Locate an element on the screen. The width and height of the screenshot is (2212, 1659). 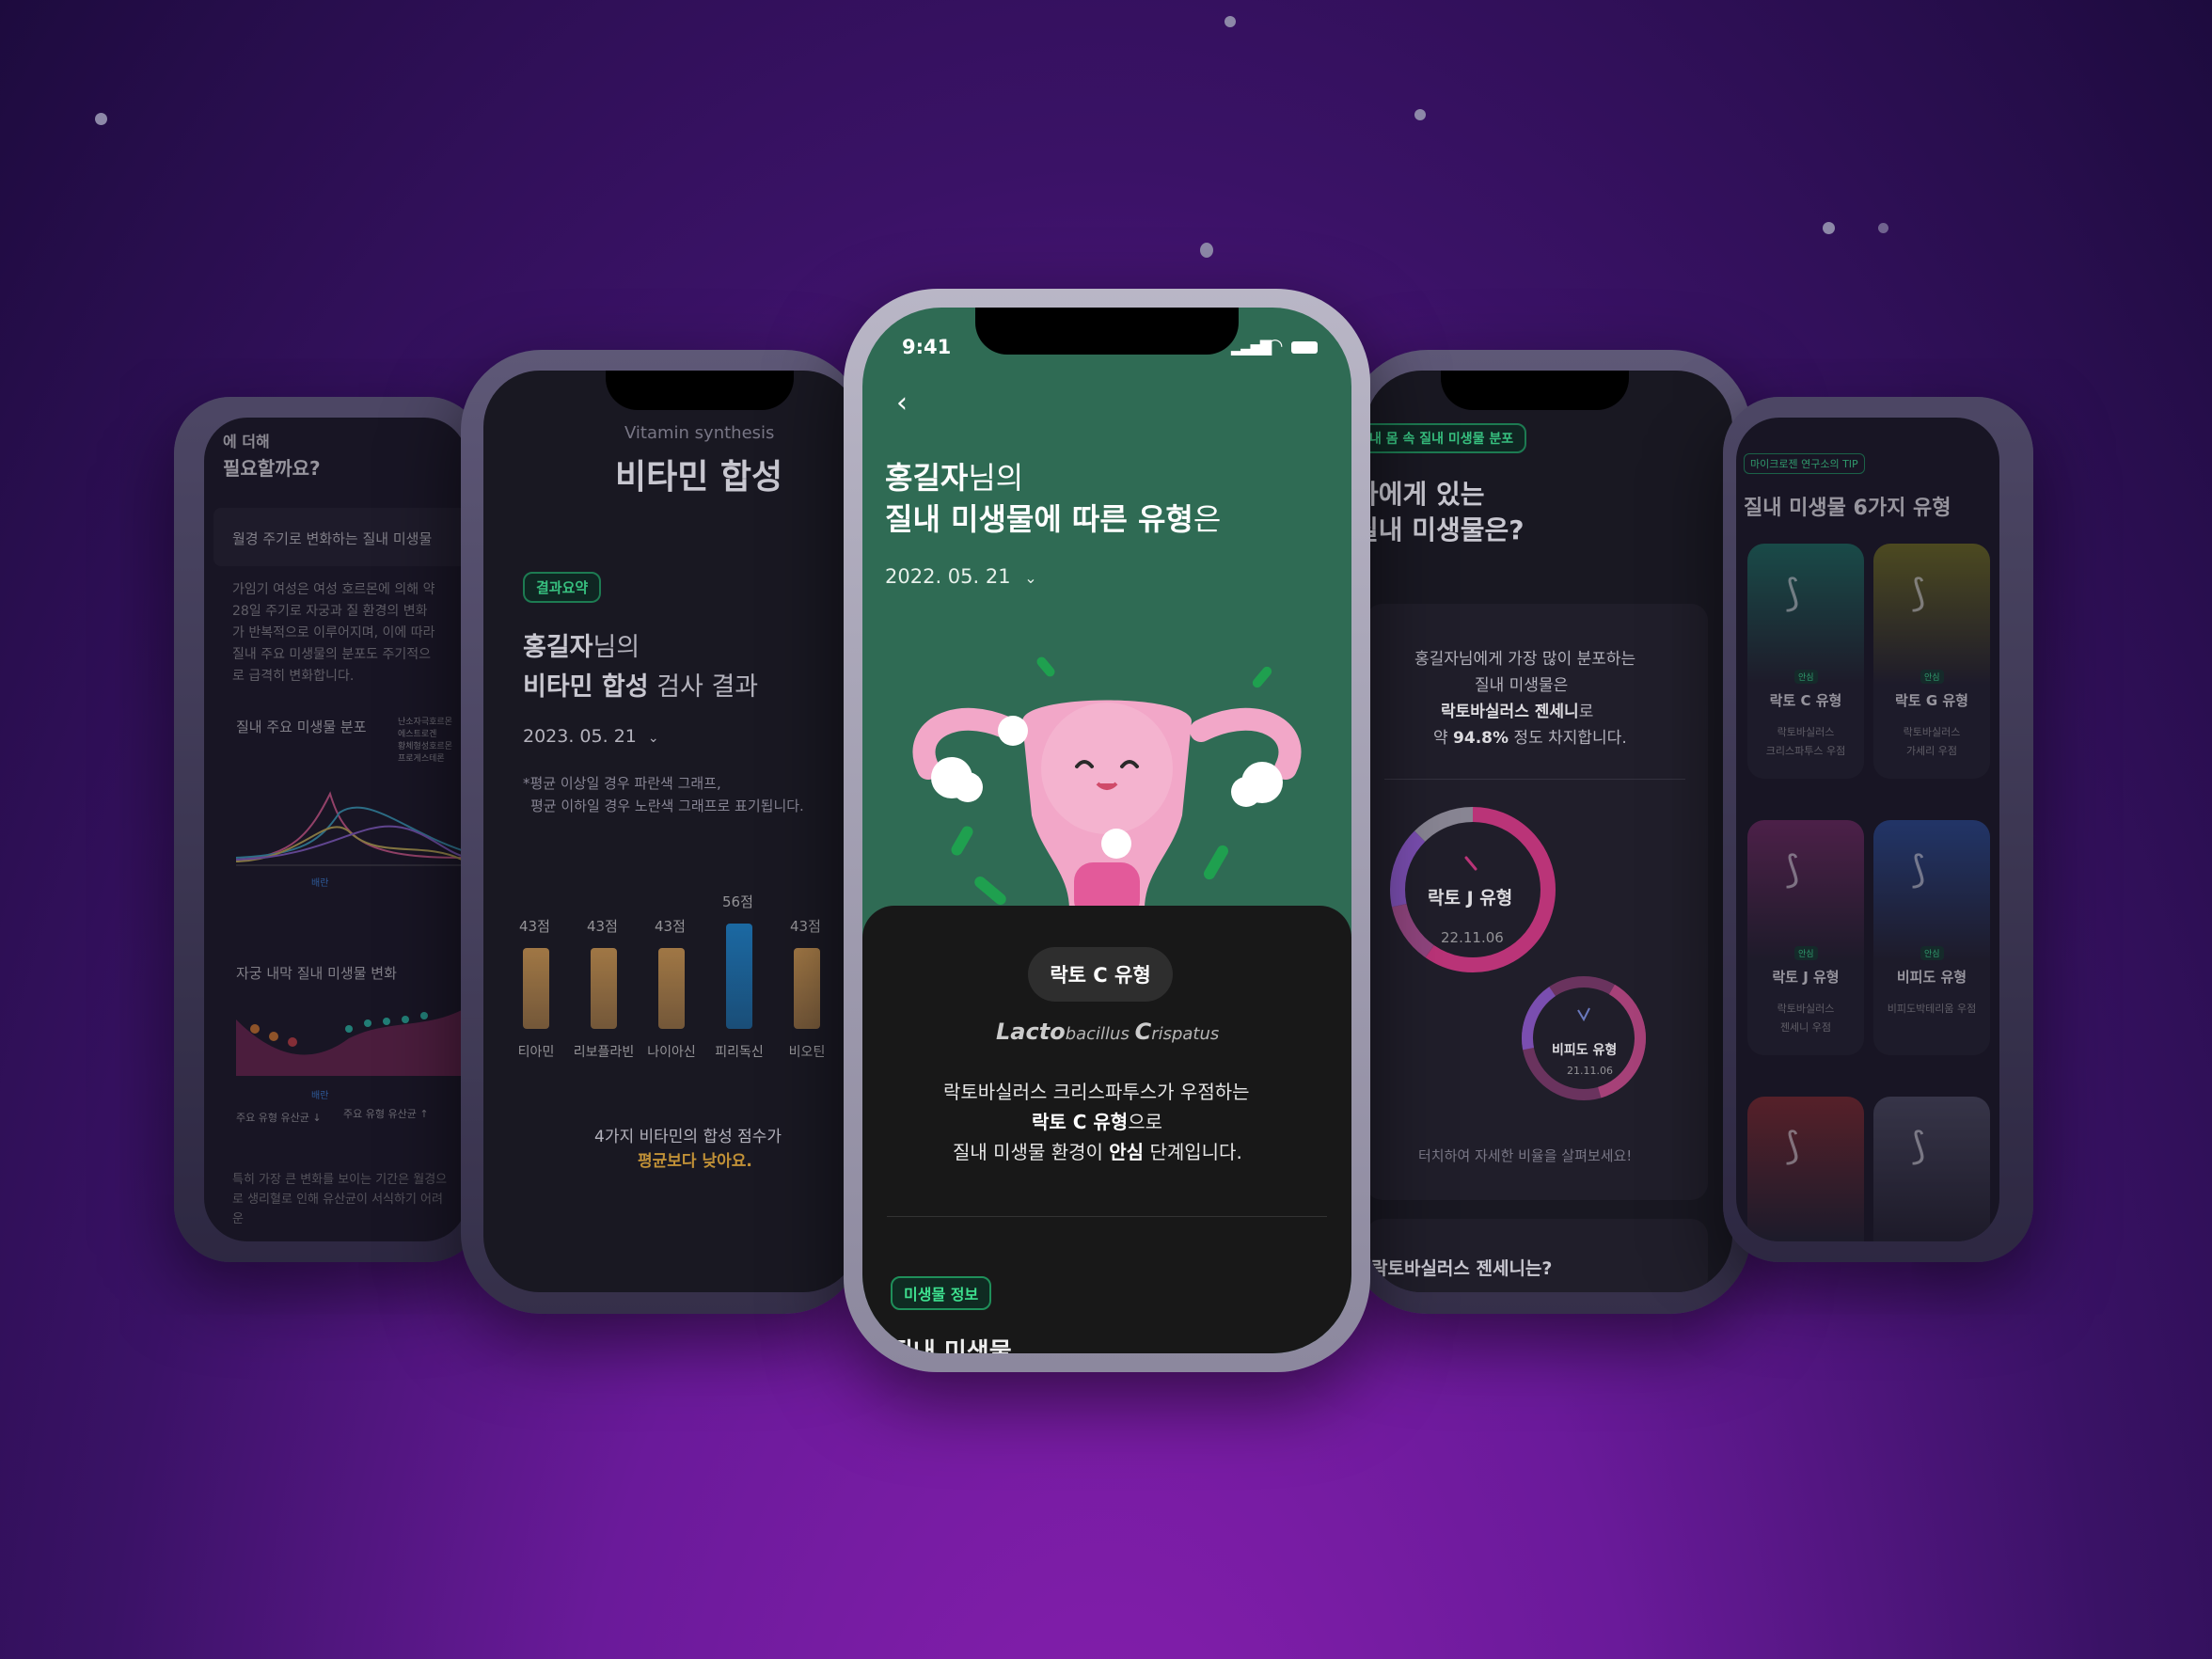
center-date-selector: 2022. 05. 21 ⌄ is located at coordinates (961, 576).